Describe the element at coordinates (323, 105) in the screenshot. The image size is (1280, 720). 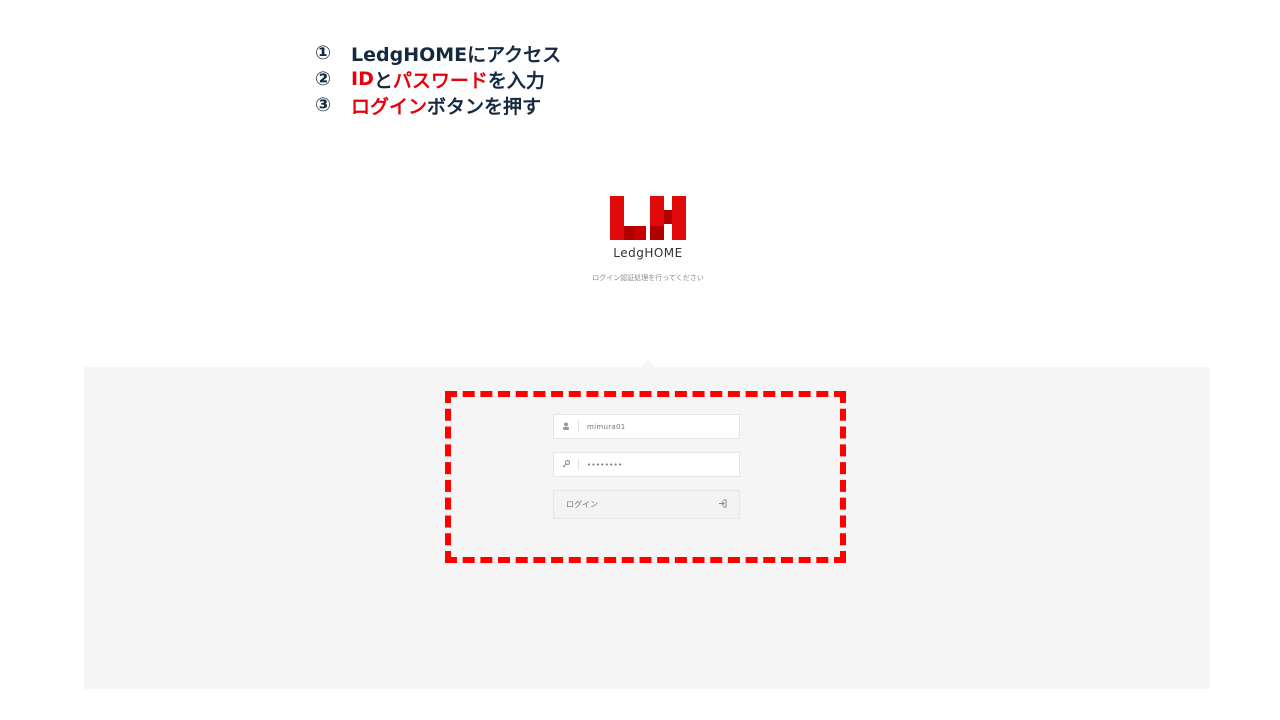
I see `step-number: ③` at that location.